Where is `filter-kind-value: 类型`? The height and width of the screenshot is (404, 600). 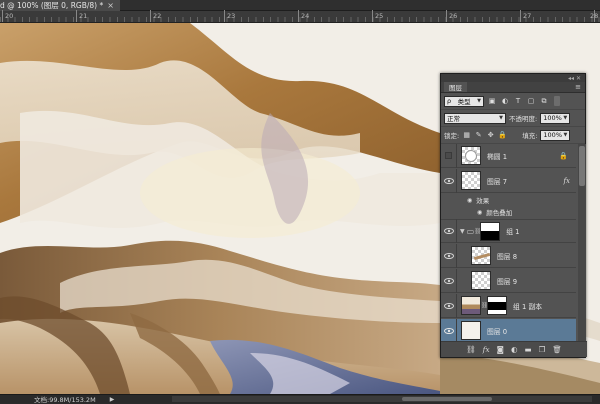 filter-kind-value: 类型 is located at coordinates (464, 102).